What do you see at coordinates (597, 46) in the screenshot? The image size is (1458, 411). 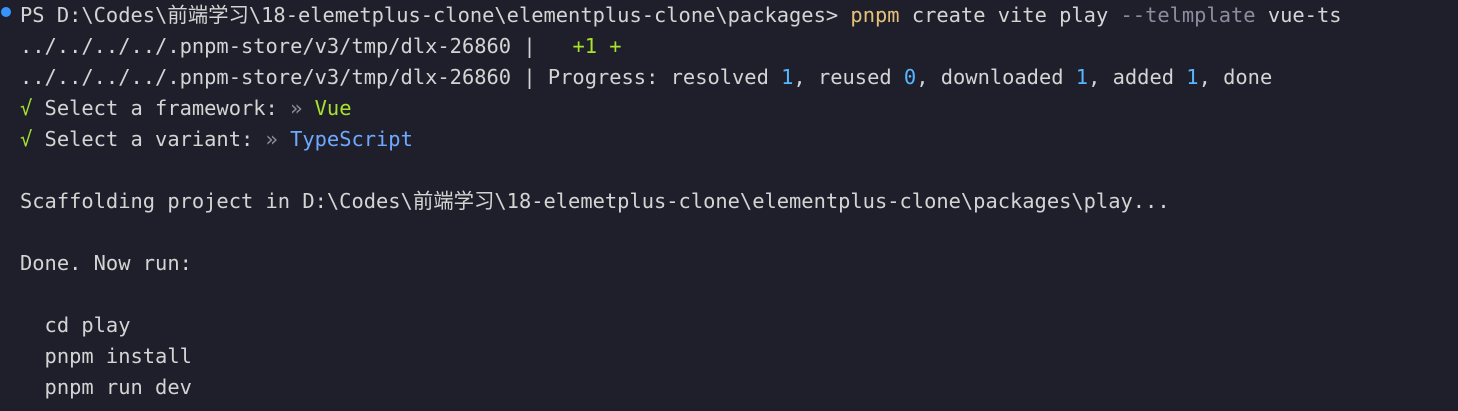 I see `dlx-added-indicator: +1 +` at bounding box center [597, 46].